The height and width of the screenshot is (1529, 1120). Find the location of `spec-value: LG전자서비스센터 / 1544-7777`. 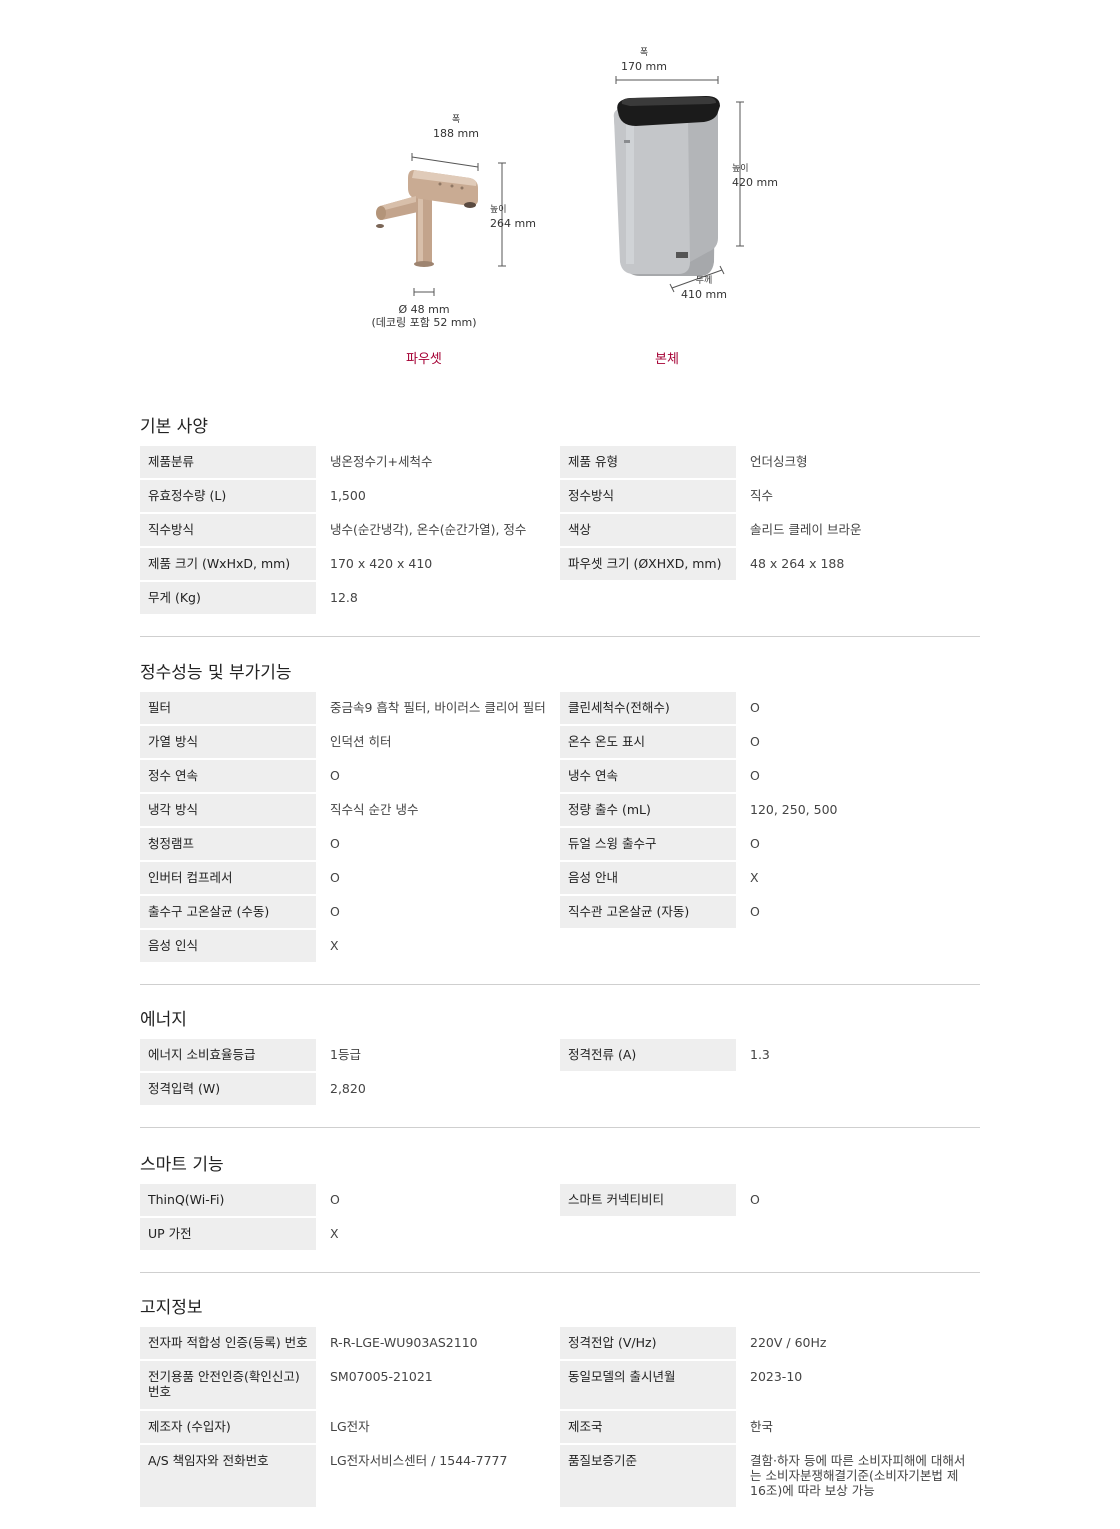

spec-value: LG전자서비스센터 / 1544-7777 is located at coordinates (419, 1460).